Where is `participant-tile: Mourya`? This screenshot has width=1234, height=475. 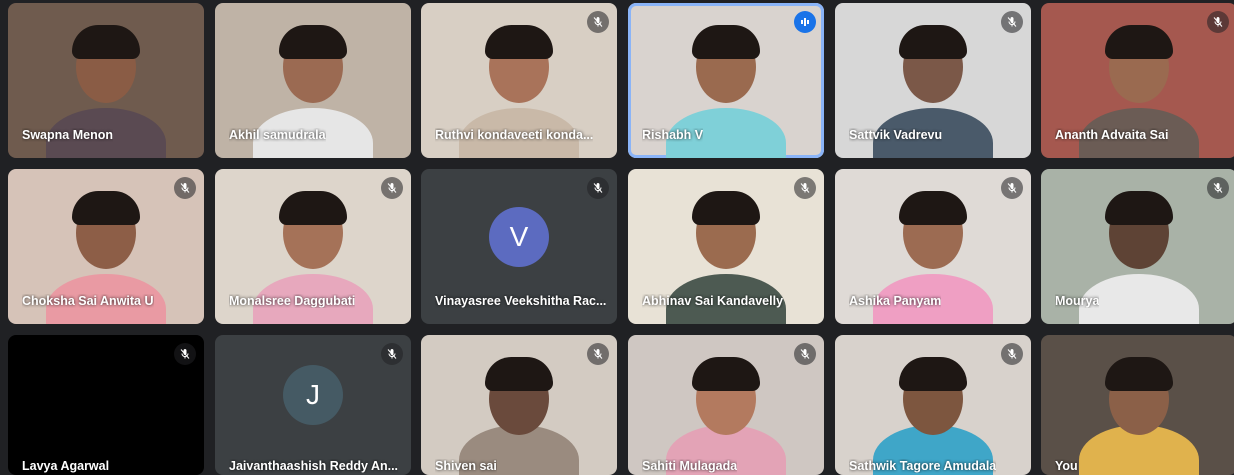 participant-tile: Mourya is located at coordinates (1137, 246).